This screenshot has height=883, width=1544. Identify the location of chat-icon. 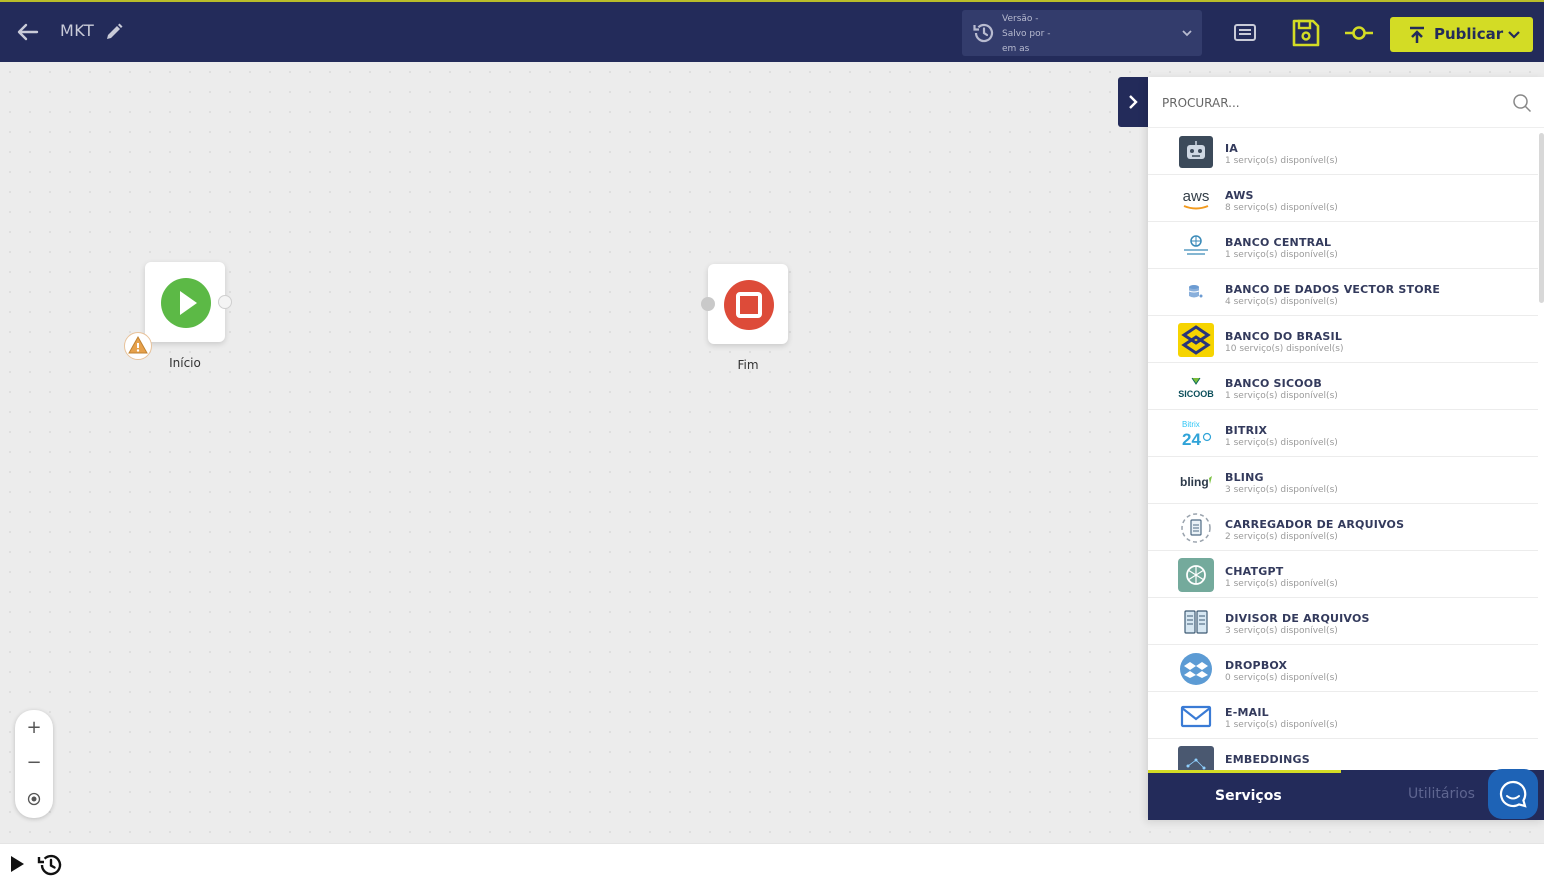
(1513, 794).